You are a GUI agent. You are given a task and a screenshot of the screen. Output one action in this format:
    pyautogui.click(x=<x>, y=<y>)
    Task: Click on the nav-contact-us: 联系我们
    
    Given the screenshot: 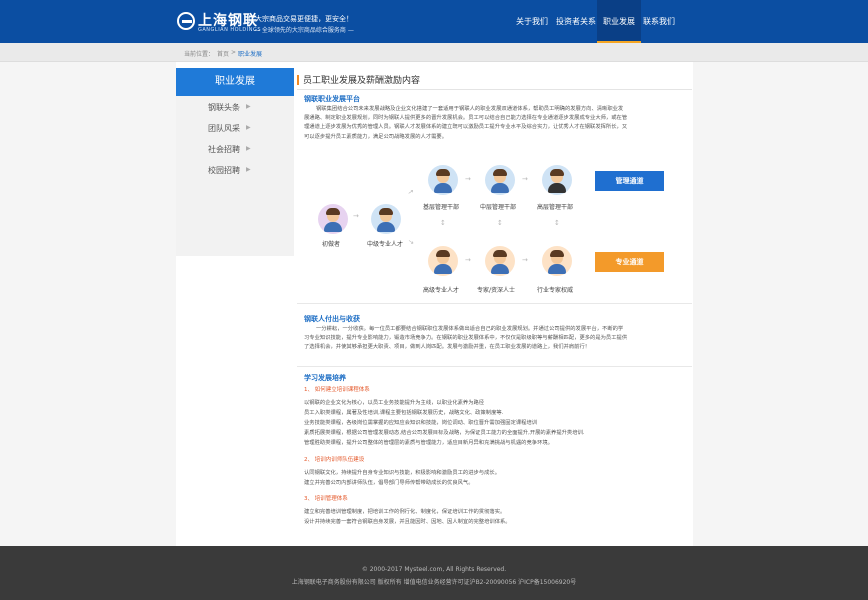 What is the action you would take?
    pyautogui.click(x=659, y=21)
    